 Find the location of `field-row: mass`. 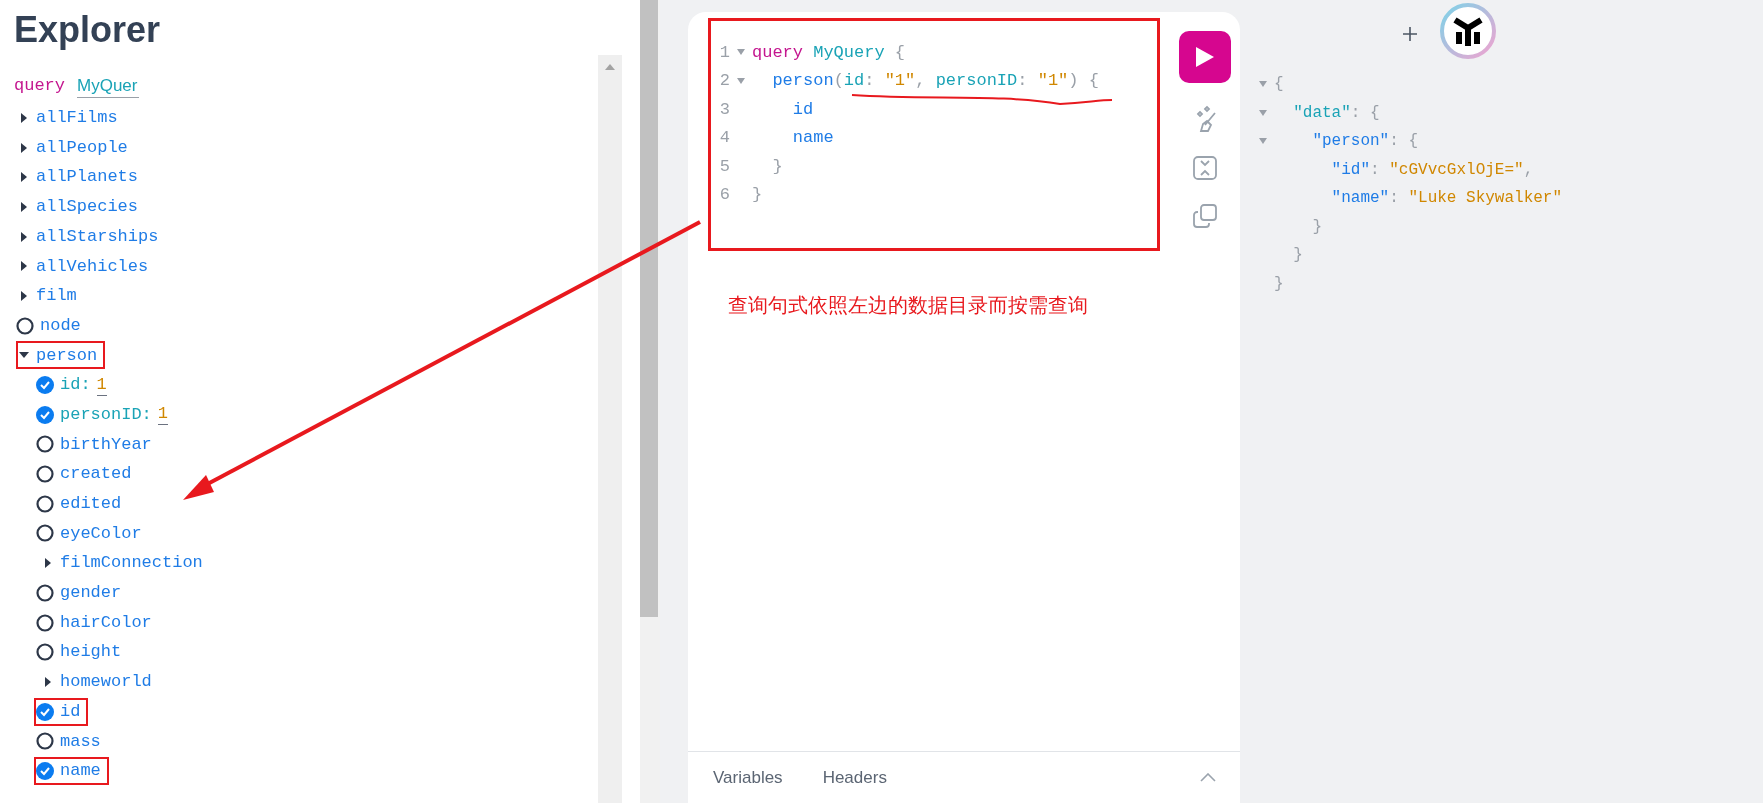

field-row: mass is located at coordinates (71, 741).